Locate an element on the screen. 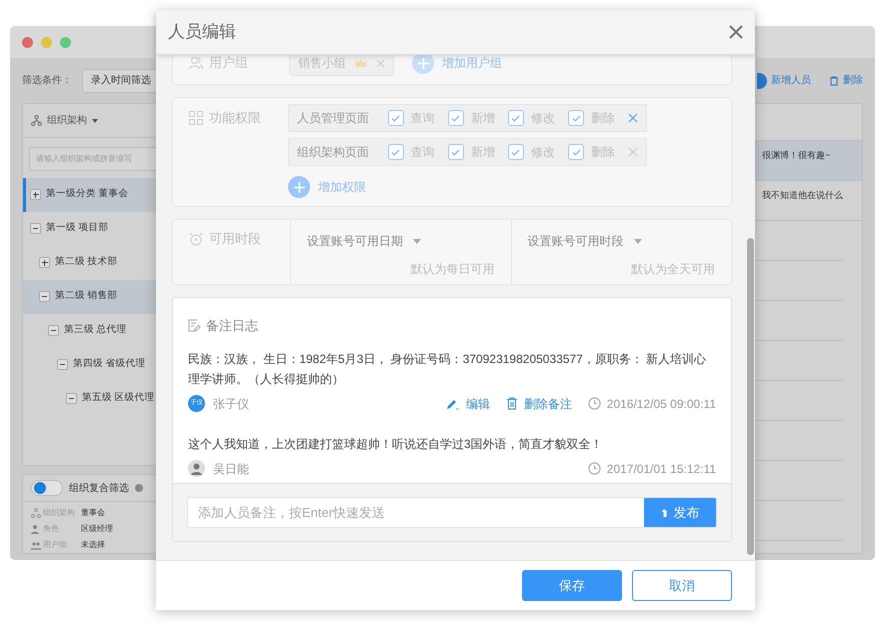  tree-label: 第五级 区级代理 is located at coordinates (118, 398).